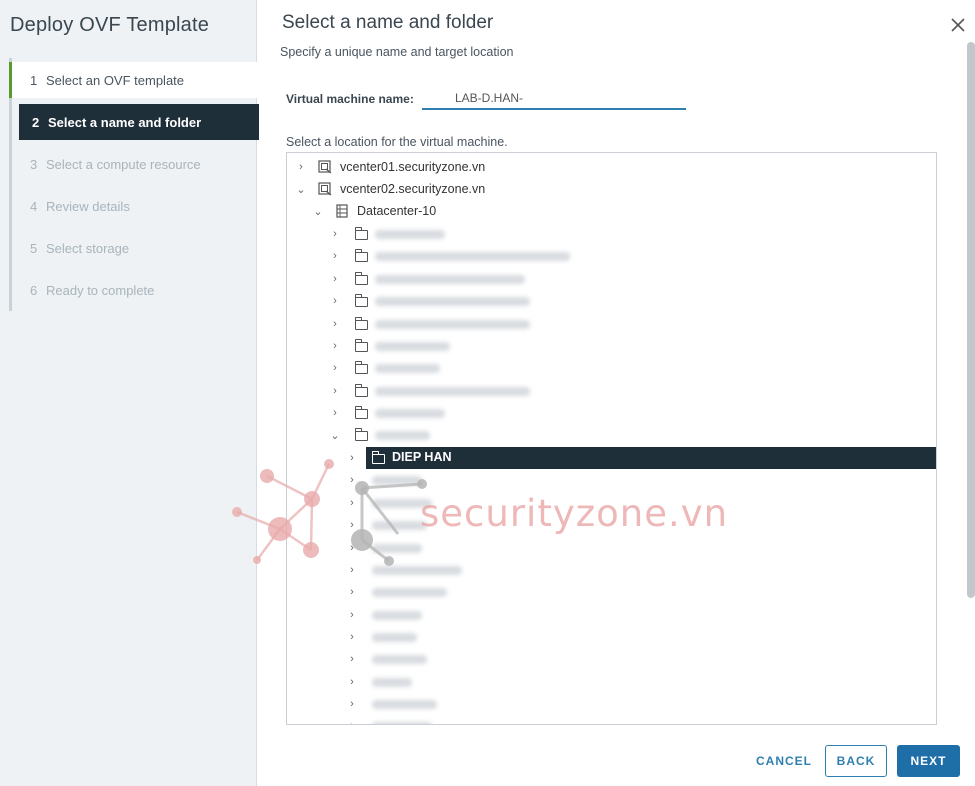  I want to click on step-label: Ready to complete, so click(100, 290).